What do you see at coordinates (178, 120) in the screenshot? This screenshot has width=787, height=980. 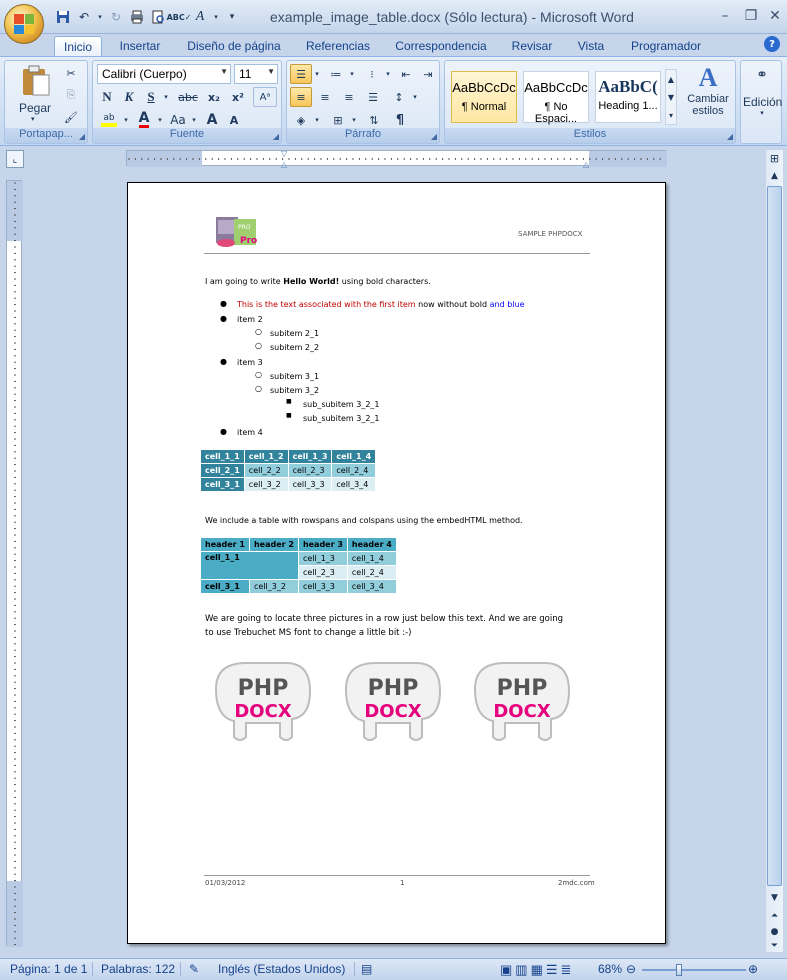 I see `change-case-button: Aa` at bounding box center [178, 120].